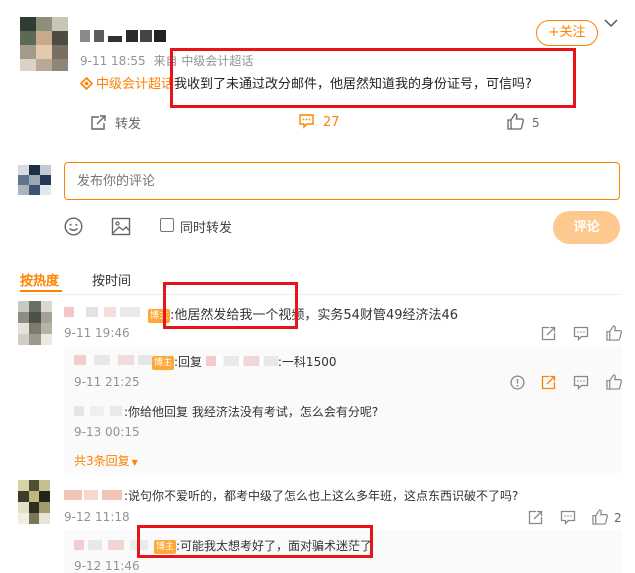 Image resolution: width=635 pixels, height=573 pixels. Describe the element at coordinates (124, 36) in the screenshot. I see `poster-name` at that location.